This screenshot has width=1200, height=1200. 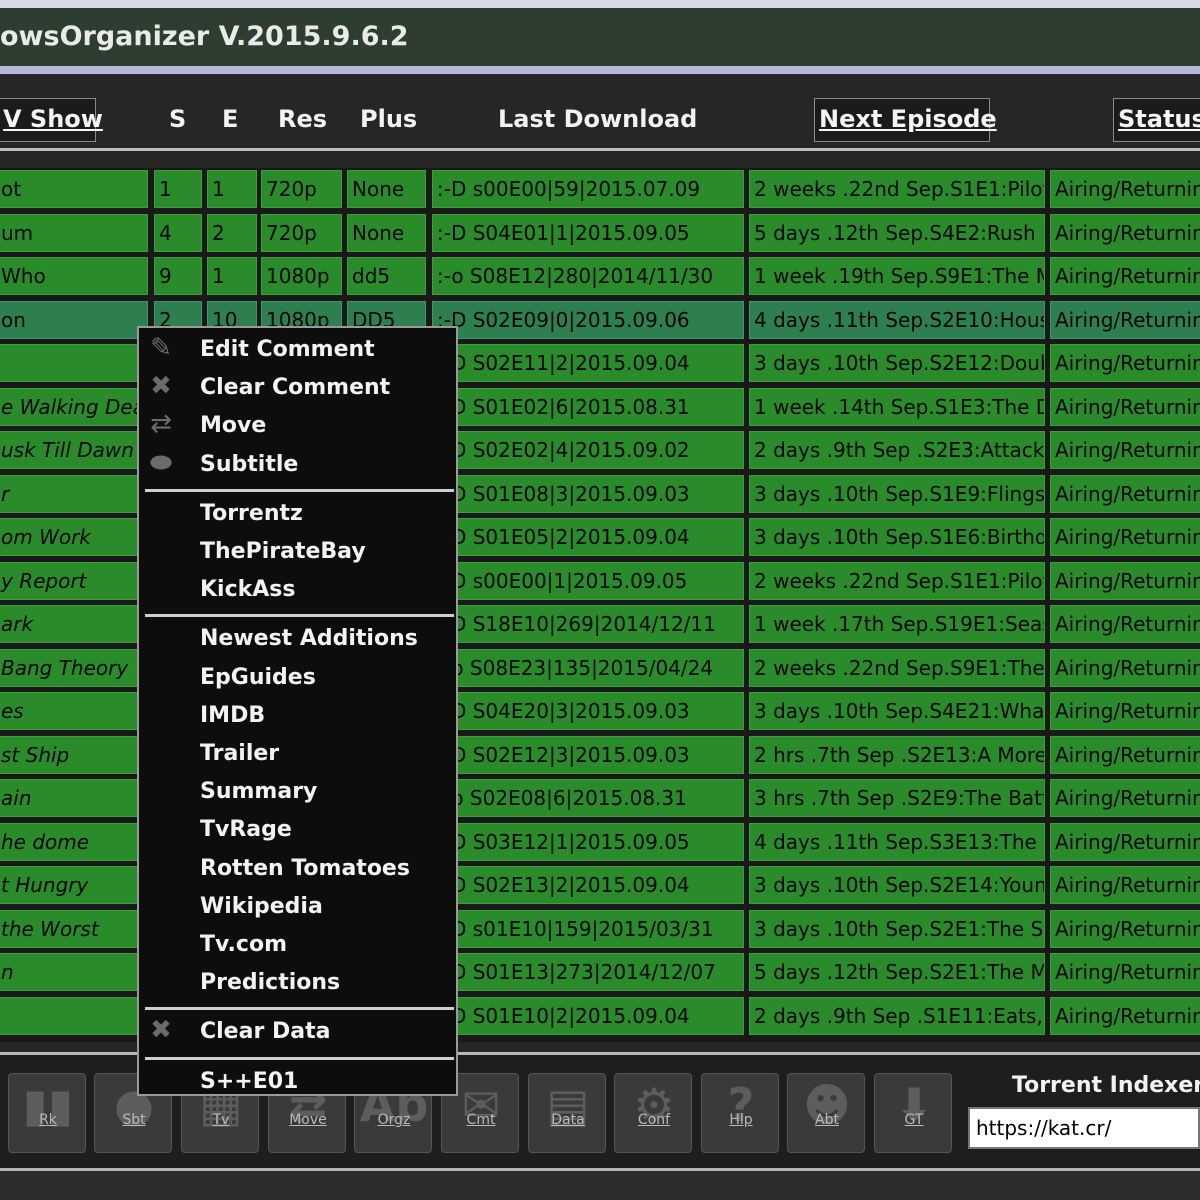 I want to click on menu-item-edit-comment: ✎ Edit Comment, so click(x=297, y=349).